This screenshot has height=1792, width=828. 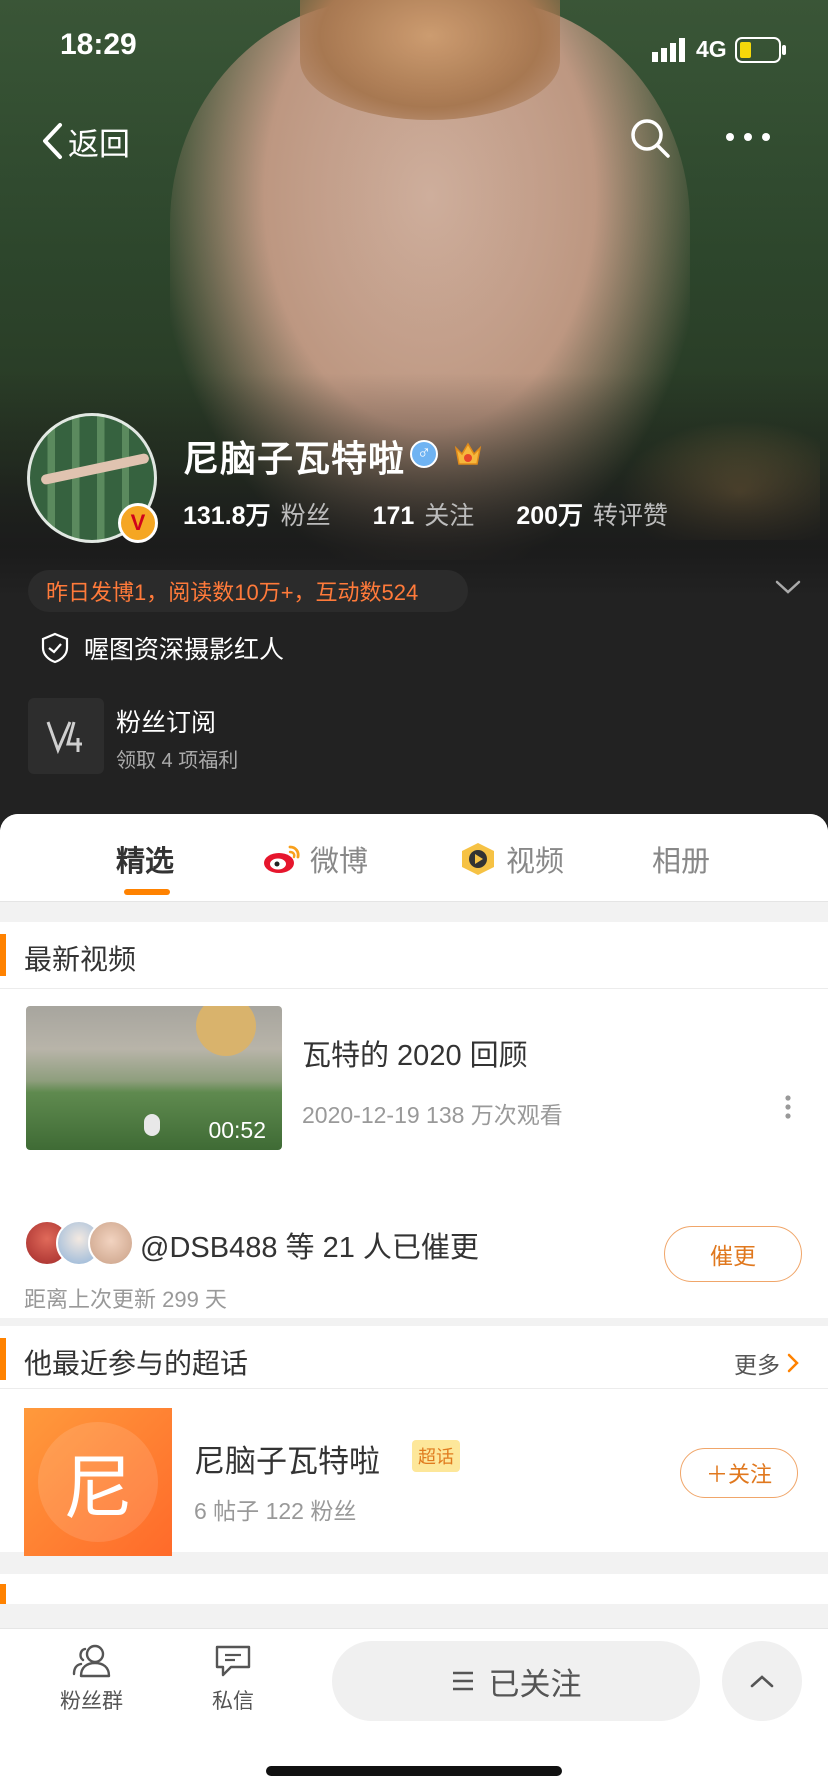 I want to click on following-stat: 171 关注, so click(x=424, y=514).